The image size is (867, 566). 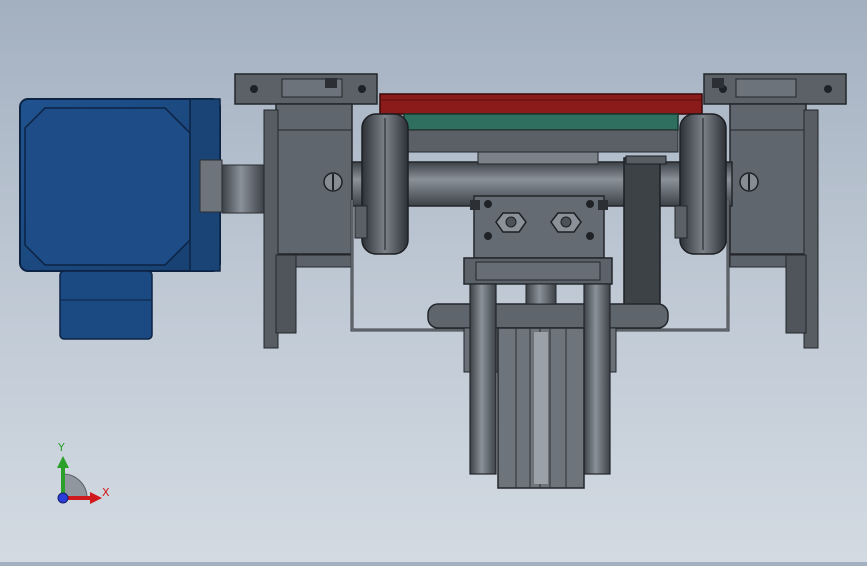 What do you see at coordinates (79, 480) in the screenshot?
I see `coordinate-triad` at bounding box center [79, 480].